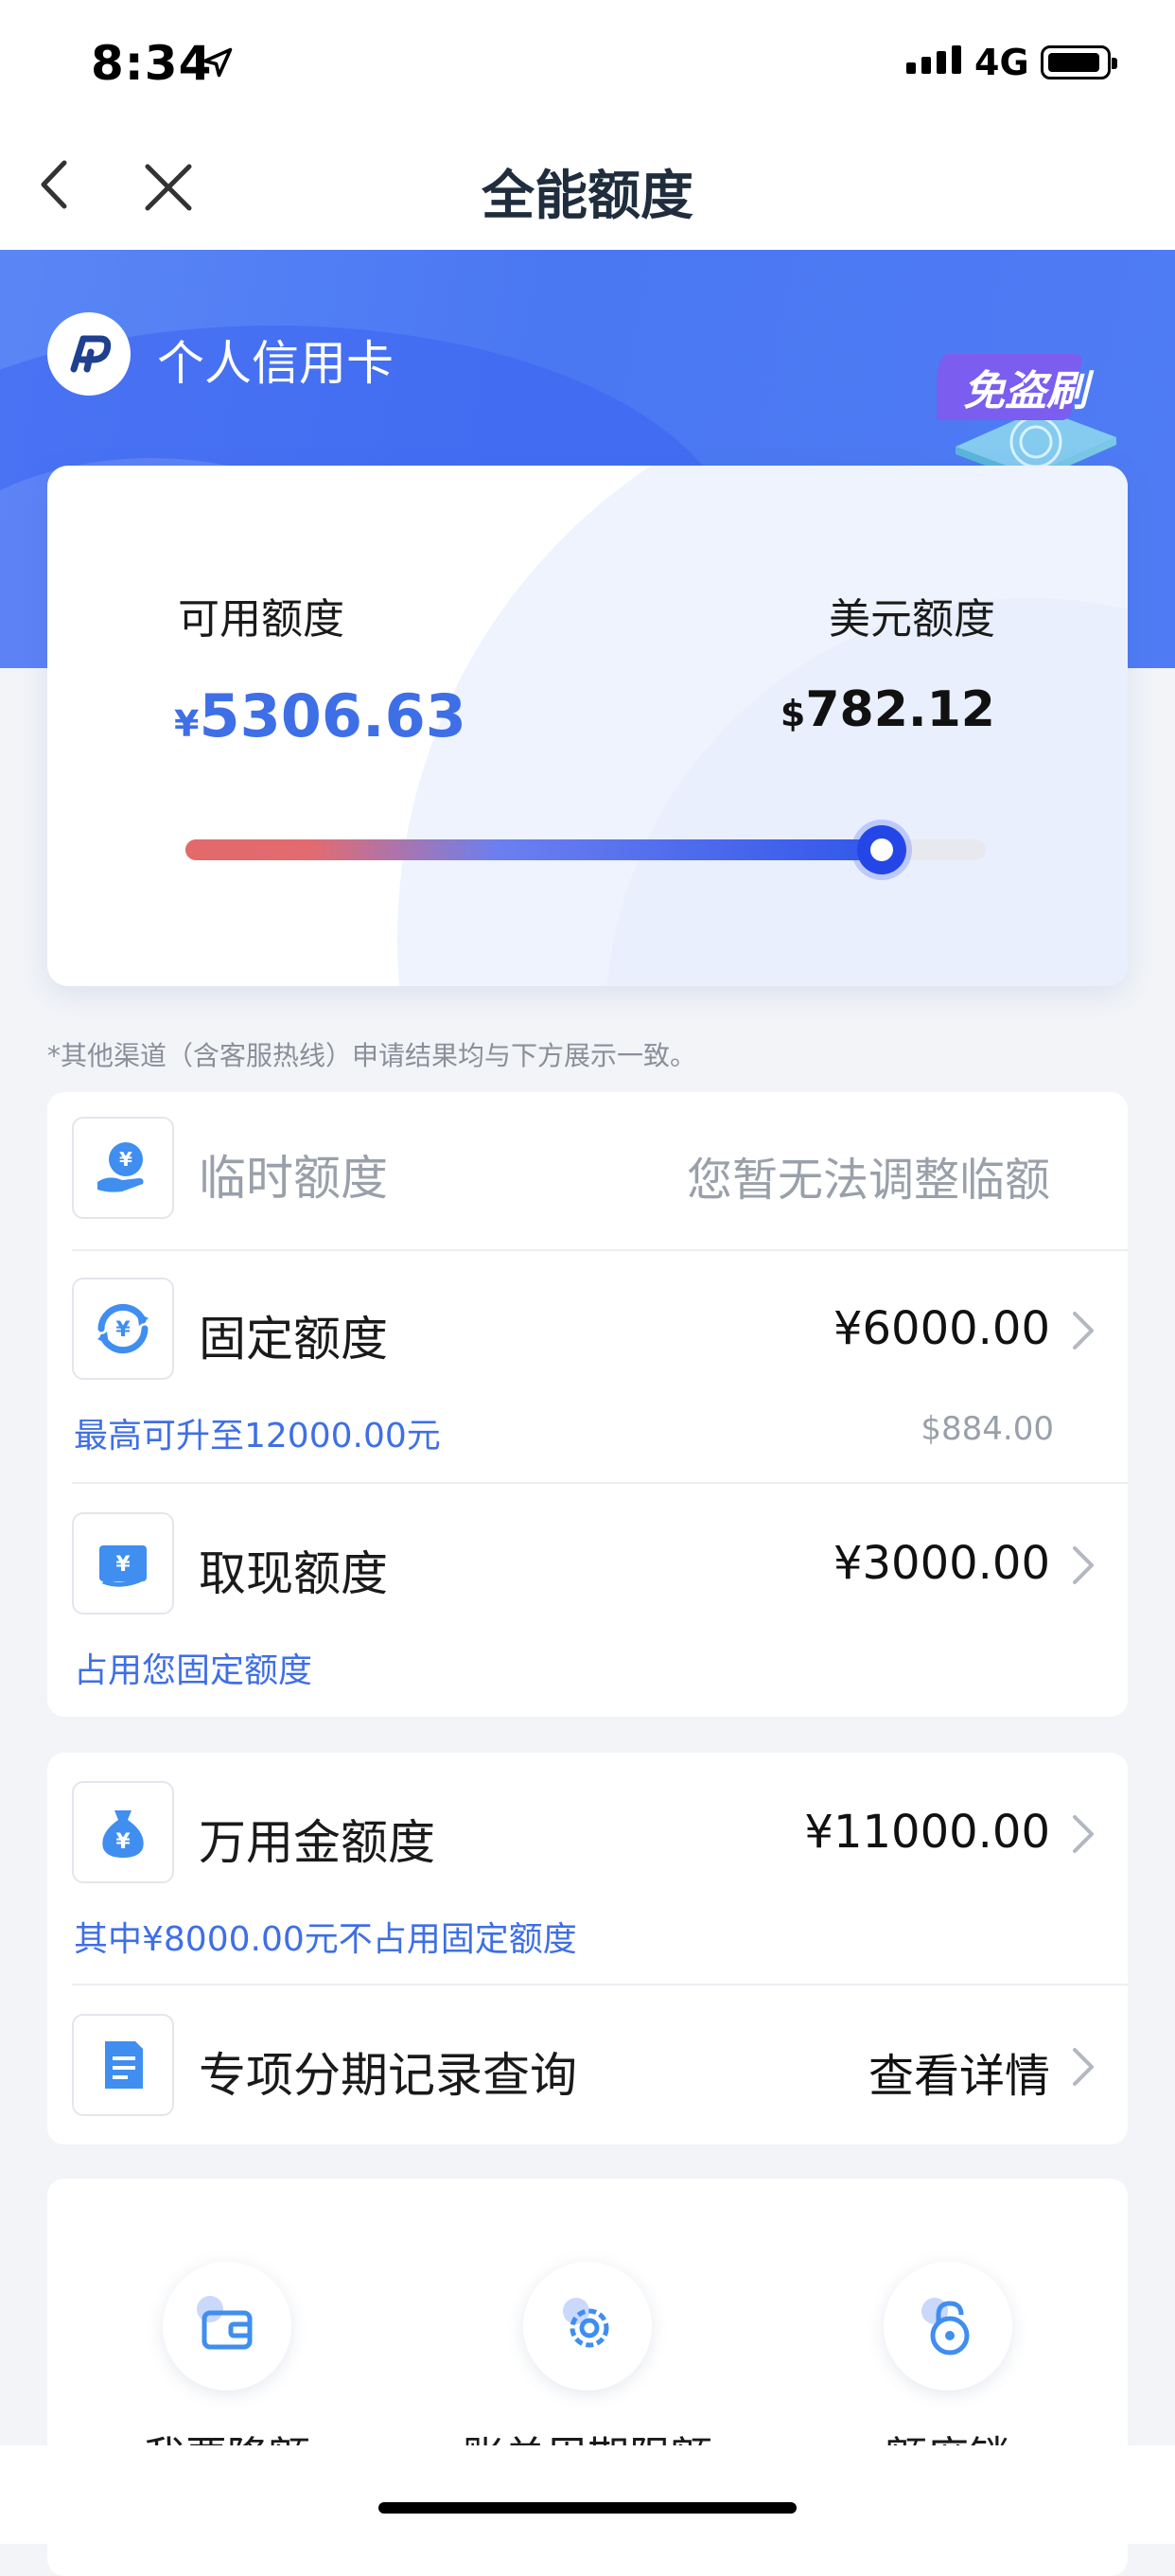  What do you see at coordinates (912, 619) in the screenshot?
I see `usd-limit-label: 美元额度` at bounding box center [912, 619].